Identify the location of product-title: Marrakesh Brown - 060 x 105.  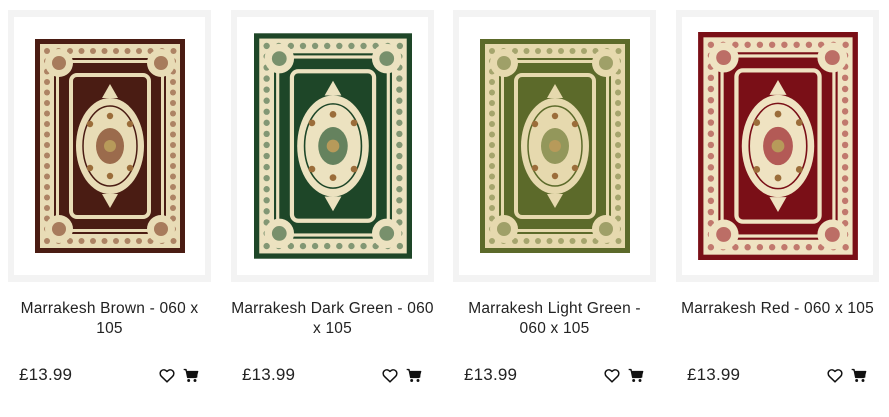
(109, 319).